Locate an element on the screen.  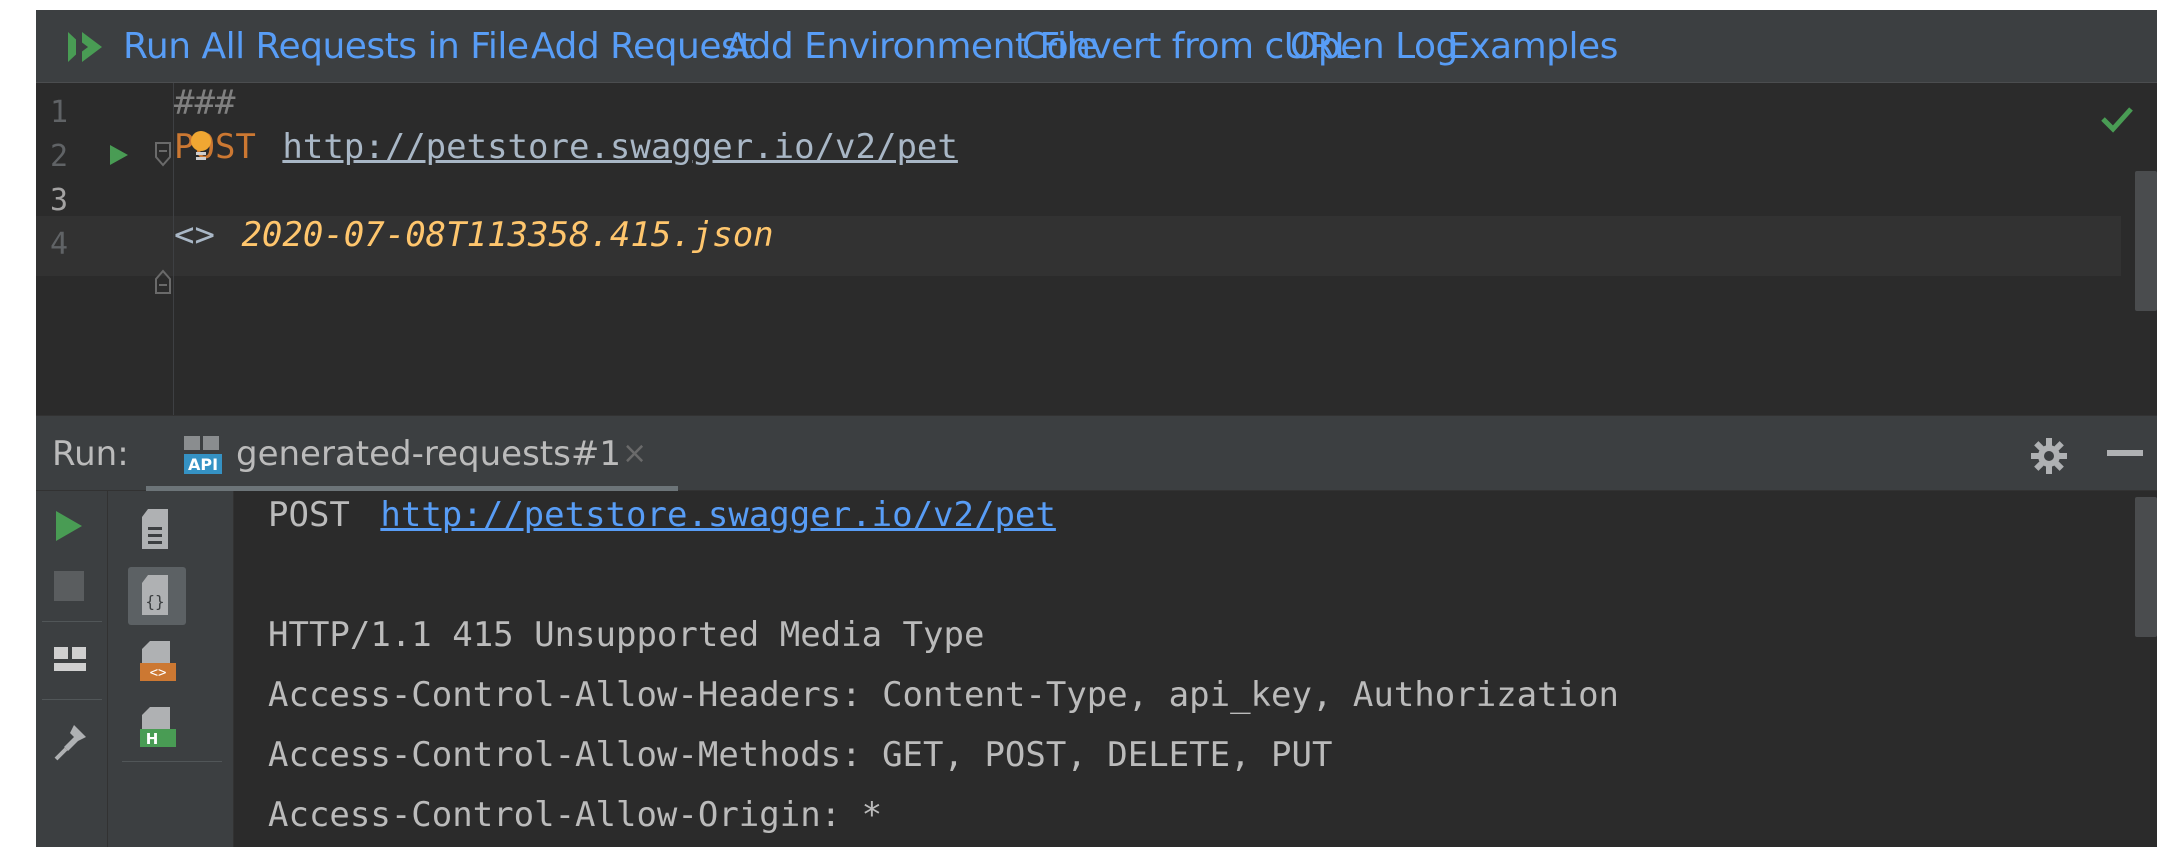
output-status-line: HTTP/1.1 415 Unsupported Media Type is located at coordinates (626, 635).